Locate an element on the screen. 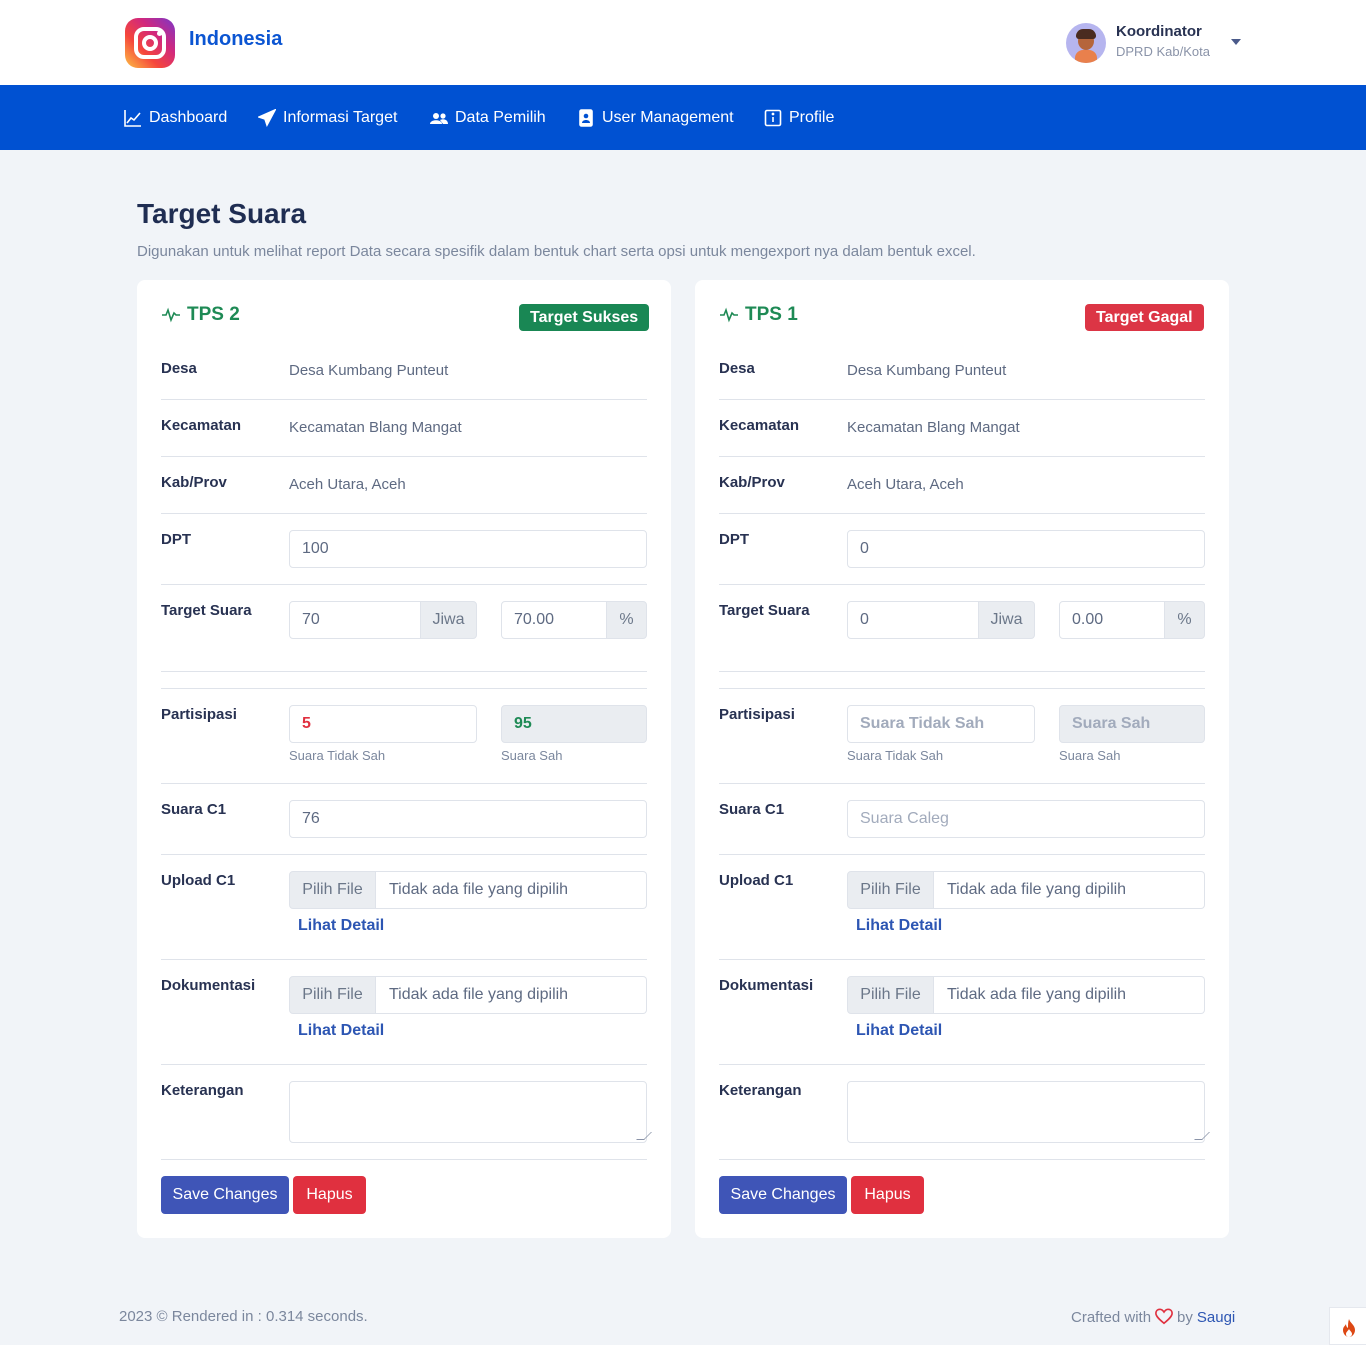 The image size is (1366, 1345). card-title: TPS 2 is located at coordinates (200, 315).